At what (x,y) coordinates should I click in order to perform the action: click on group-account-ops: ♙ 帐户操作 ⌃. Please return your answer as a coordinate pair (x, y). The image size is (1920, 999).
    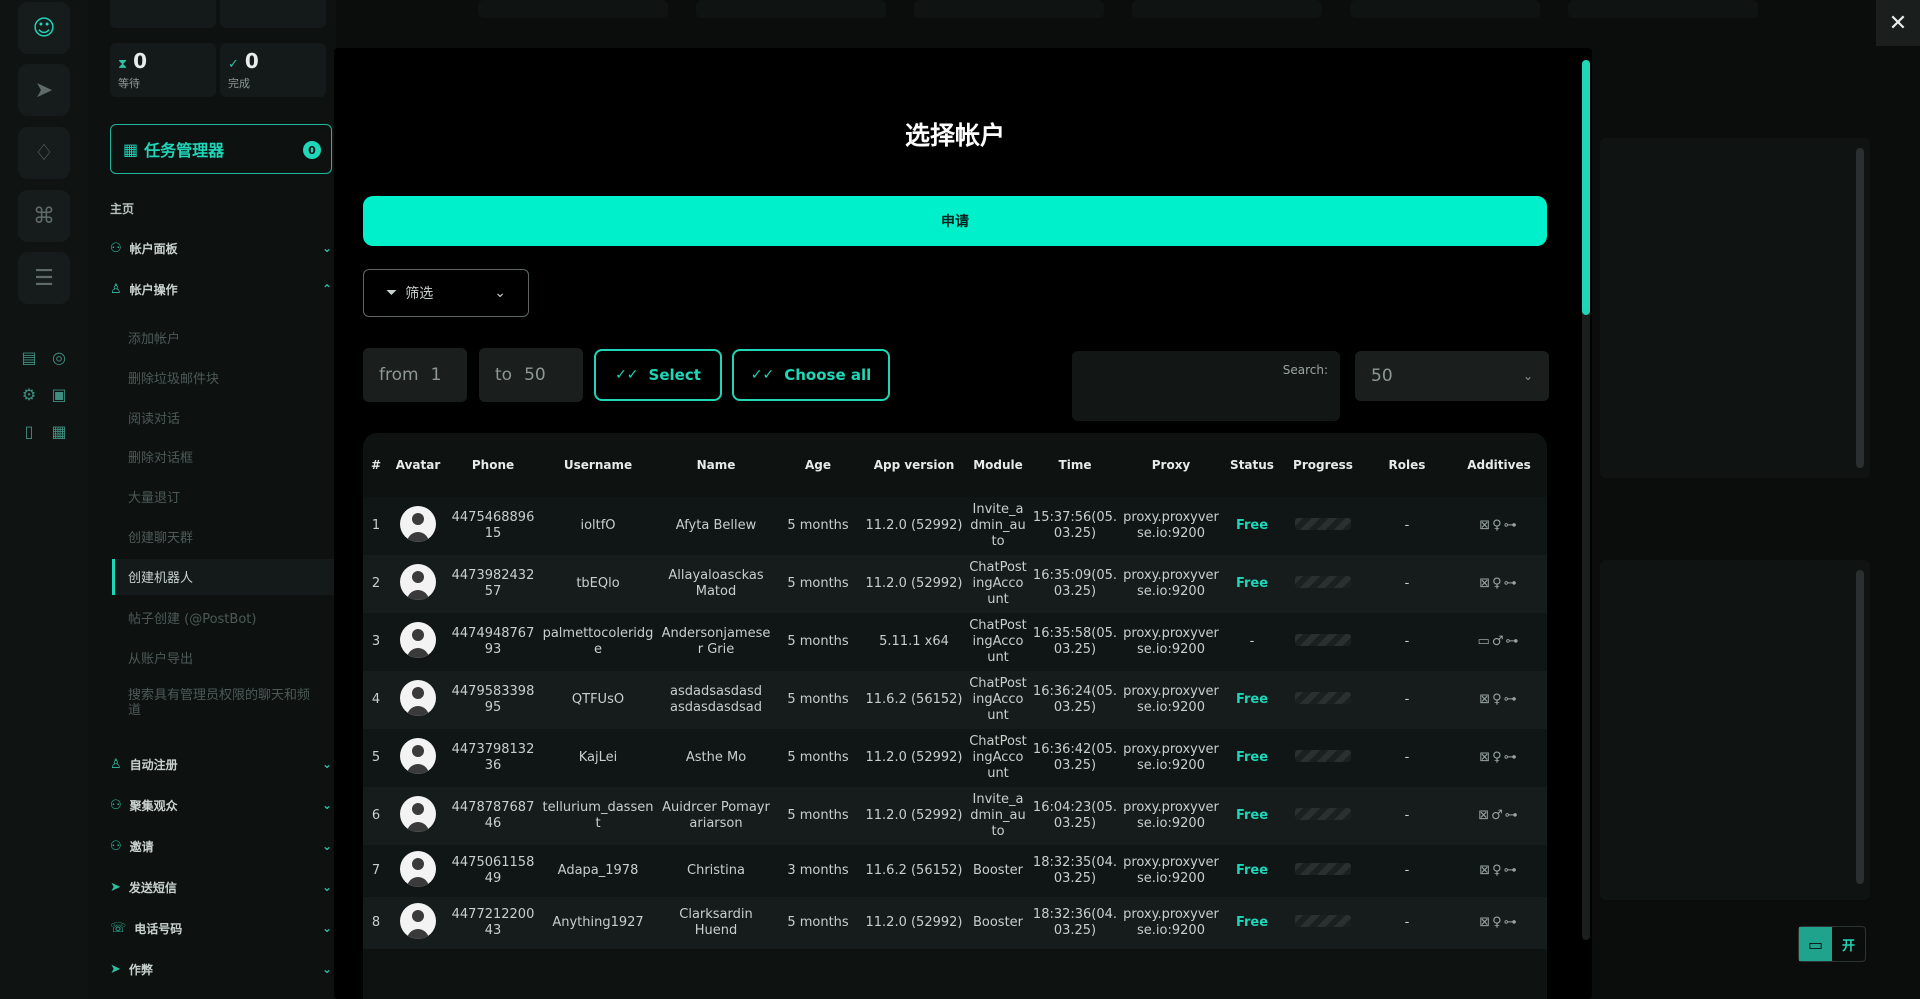
    Looking at the image, I should click on (221, 289).